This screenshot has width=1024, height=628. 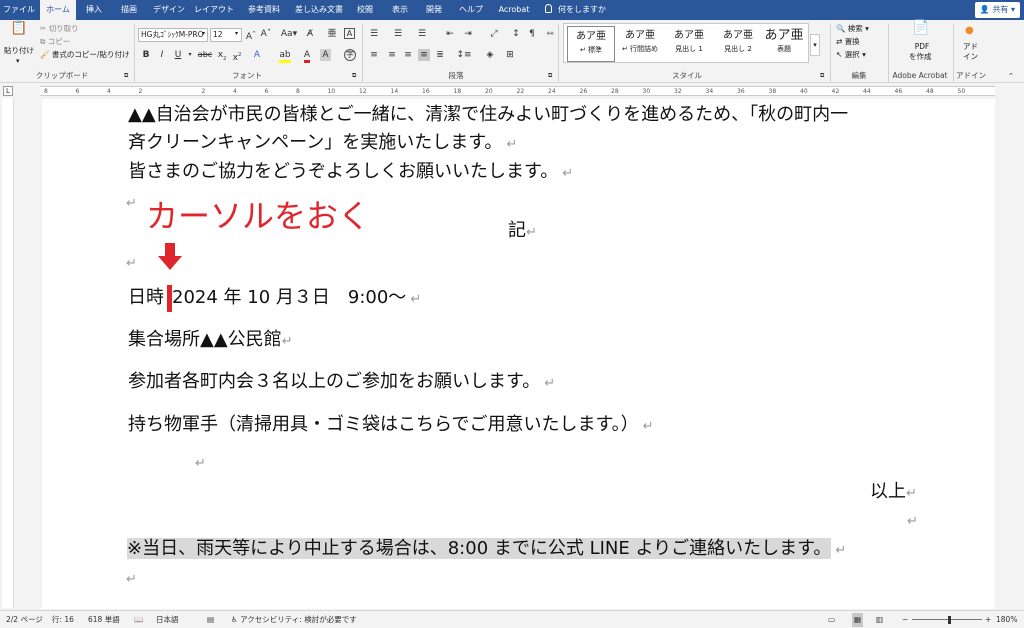 I want to click on tab-layout: レイアウト, so click(x=214, y=10).